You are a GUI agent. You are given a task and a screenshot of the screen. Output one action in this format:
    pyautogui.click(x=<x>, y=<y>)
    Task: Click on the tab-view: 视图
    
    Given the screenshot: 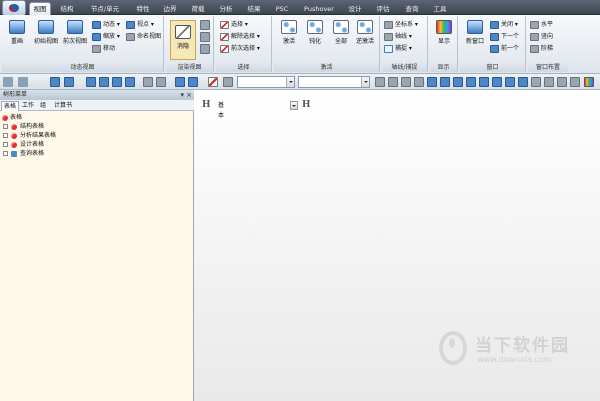 What is the action you would take?
    pyautogui.click(x=40, y=9)
    